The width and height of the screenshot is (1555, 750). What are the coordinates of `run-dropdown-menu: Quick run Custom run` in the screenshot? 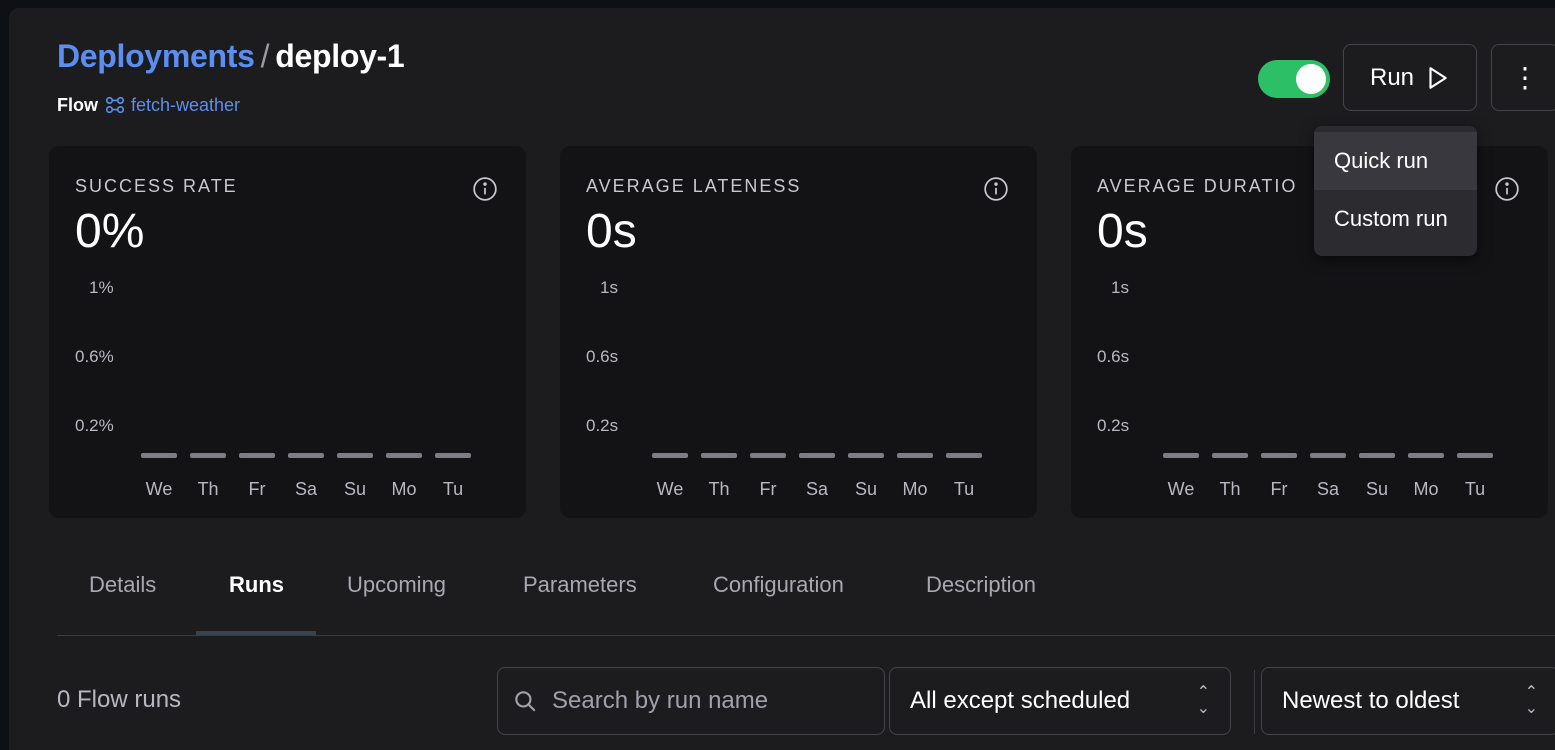 It's located at (1395, 191).